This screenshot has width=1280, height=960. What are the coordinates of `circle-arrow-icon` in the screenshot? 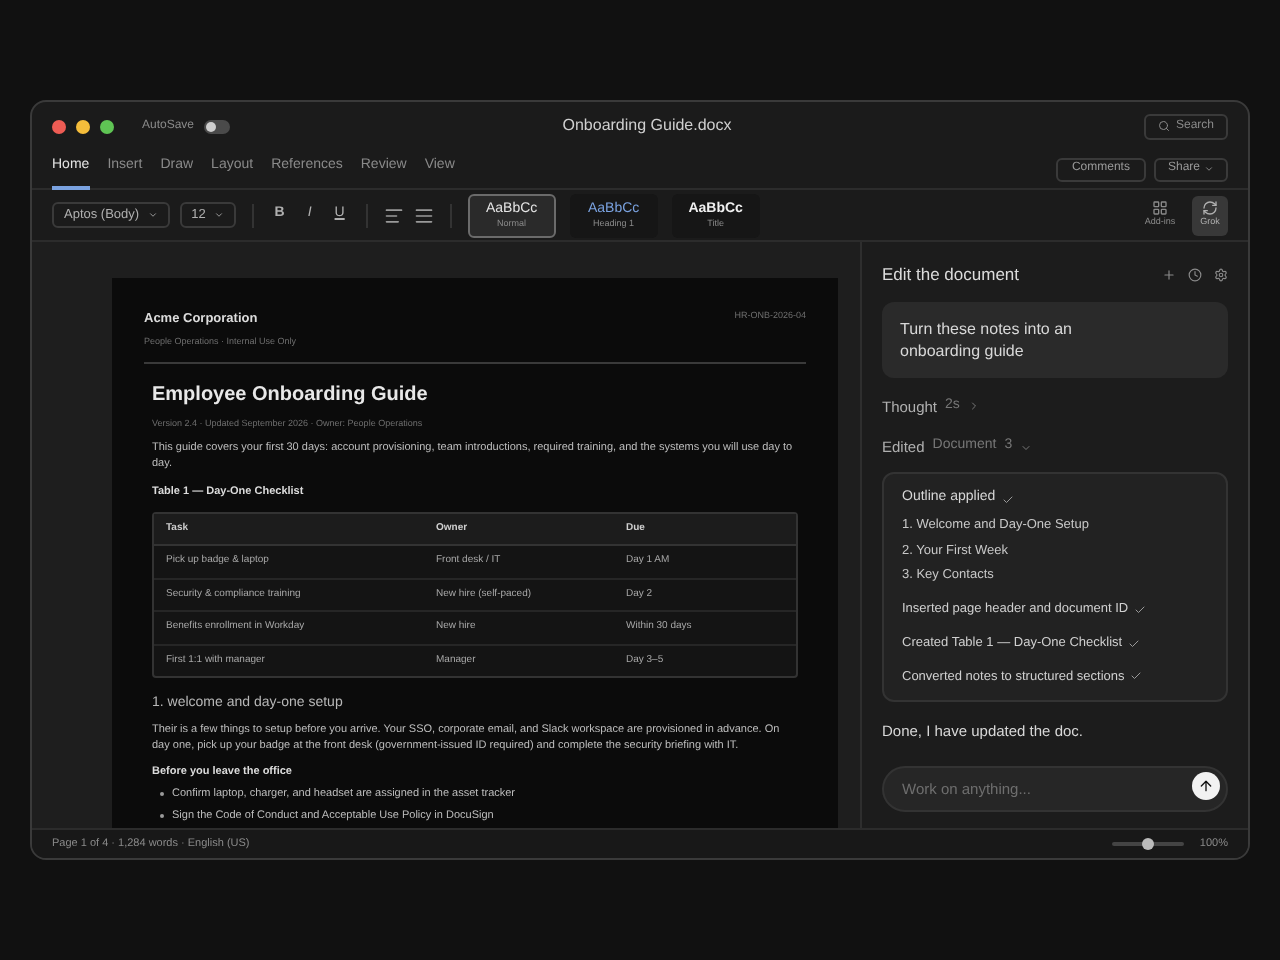 It's located at (1210, 208).